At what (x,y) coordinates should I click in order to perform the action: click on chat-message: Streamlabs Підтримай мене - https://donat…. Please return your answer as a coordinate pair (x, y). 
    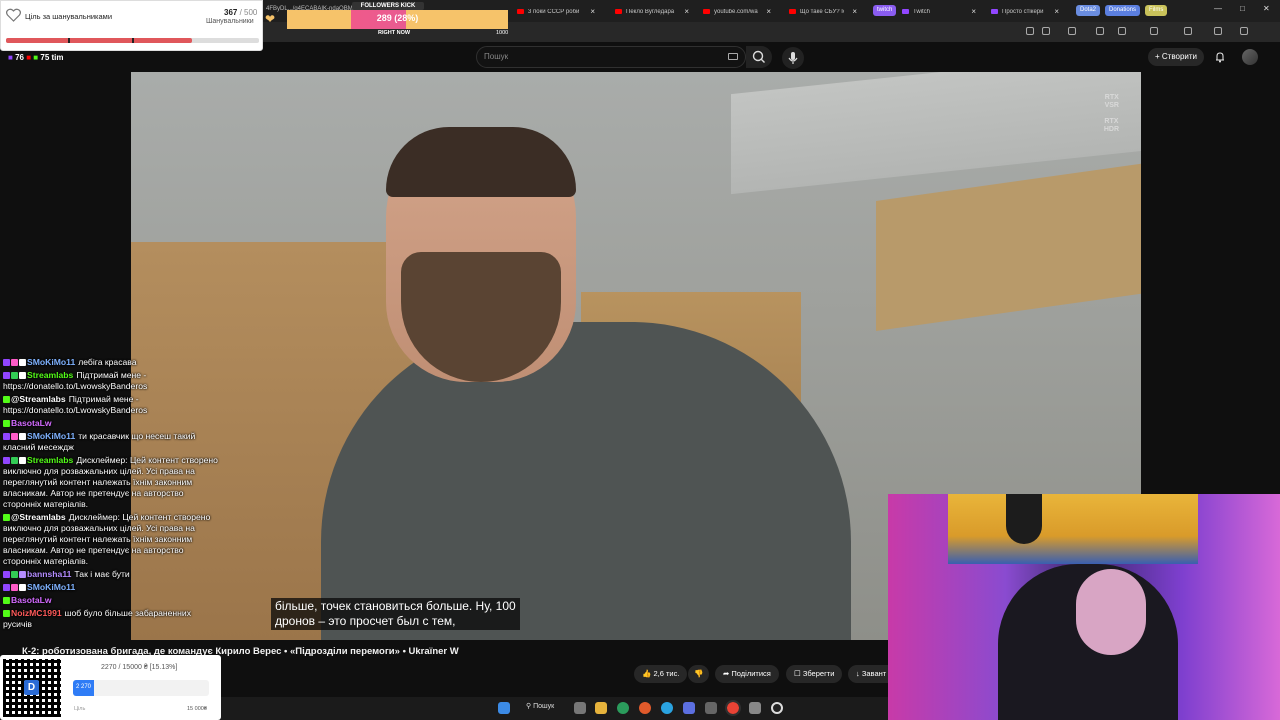
    Looking at the image, I should click on (110, 381).